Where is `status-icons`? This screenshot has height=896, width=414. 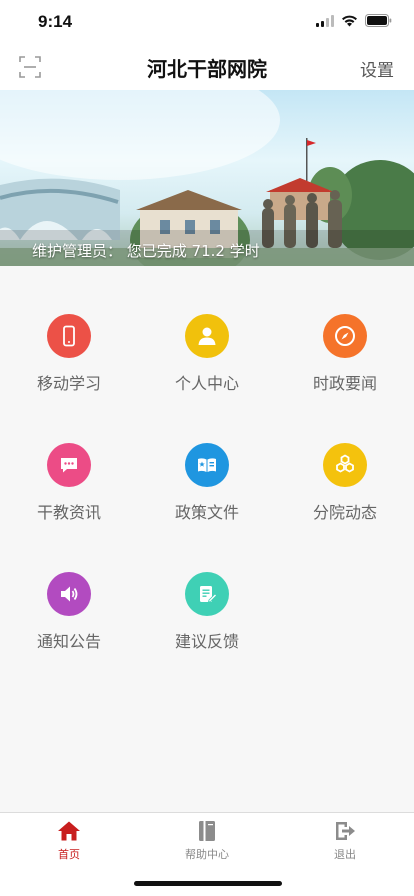
status-icons is located at coordinates (354, 20).